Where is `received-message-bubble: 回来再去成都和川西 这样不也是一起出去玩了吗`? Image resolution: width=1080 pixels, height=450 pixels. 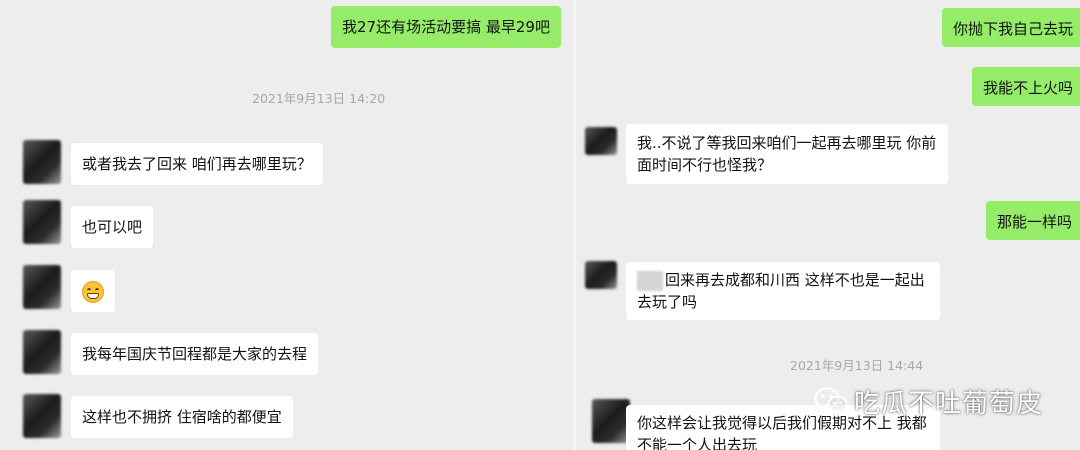 received-message-bubble: 回来再去成都和川西 这样不也是一起出去玩了吗 is located at coordinates (783, 291).